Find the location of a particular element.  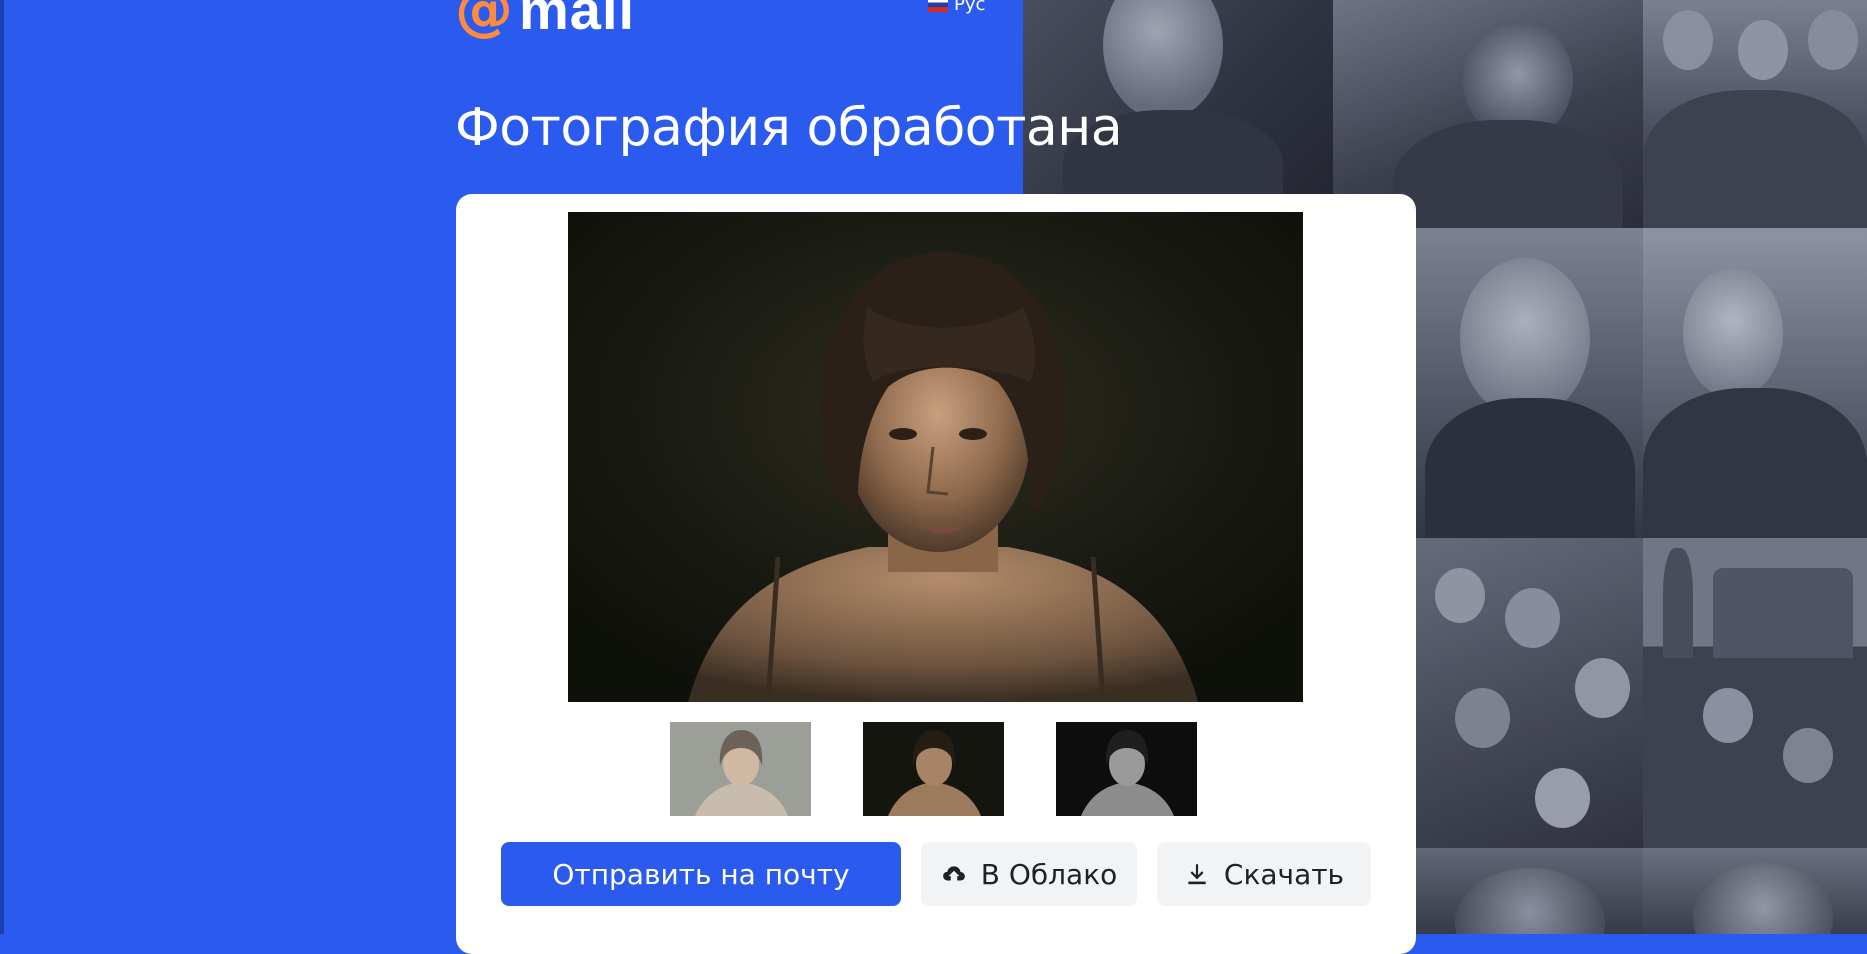

mail-logo: @ mail is located at coordinates (545, 19).